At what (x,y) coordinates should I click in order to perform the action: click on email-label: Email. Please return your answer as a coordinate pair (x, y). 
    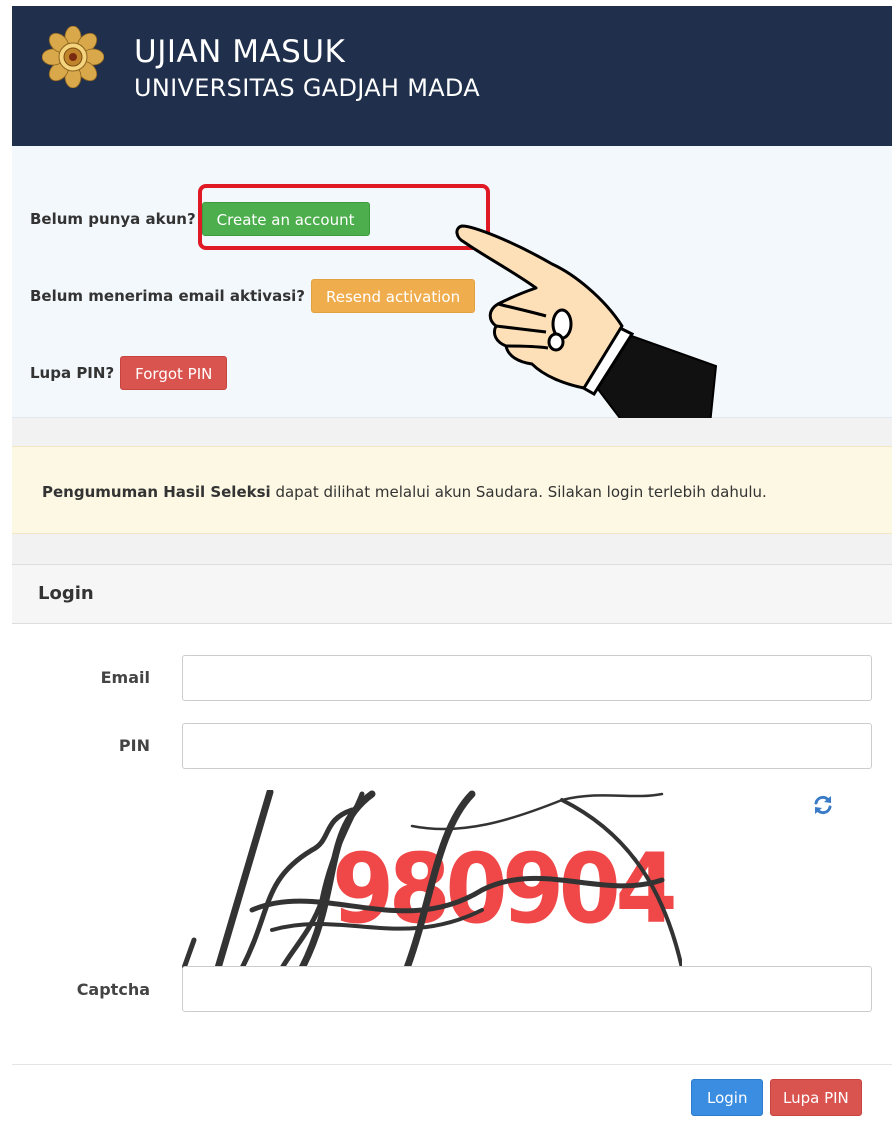
    Looking at the image, I should click on (125, 677).